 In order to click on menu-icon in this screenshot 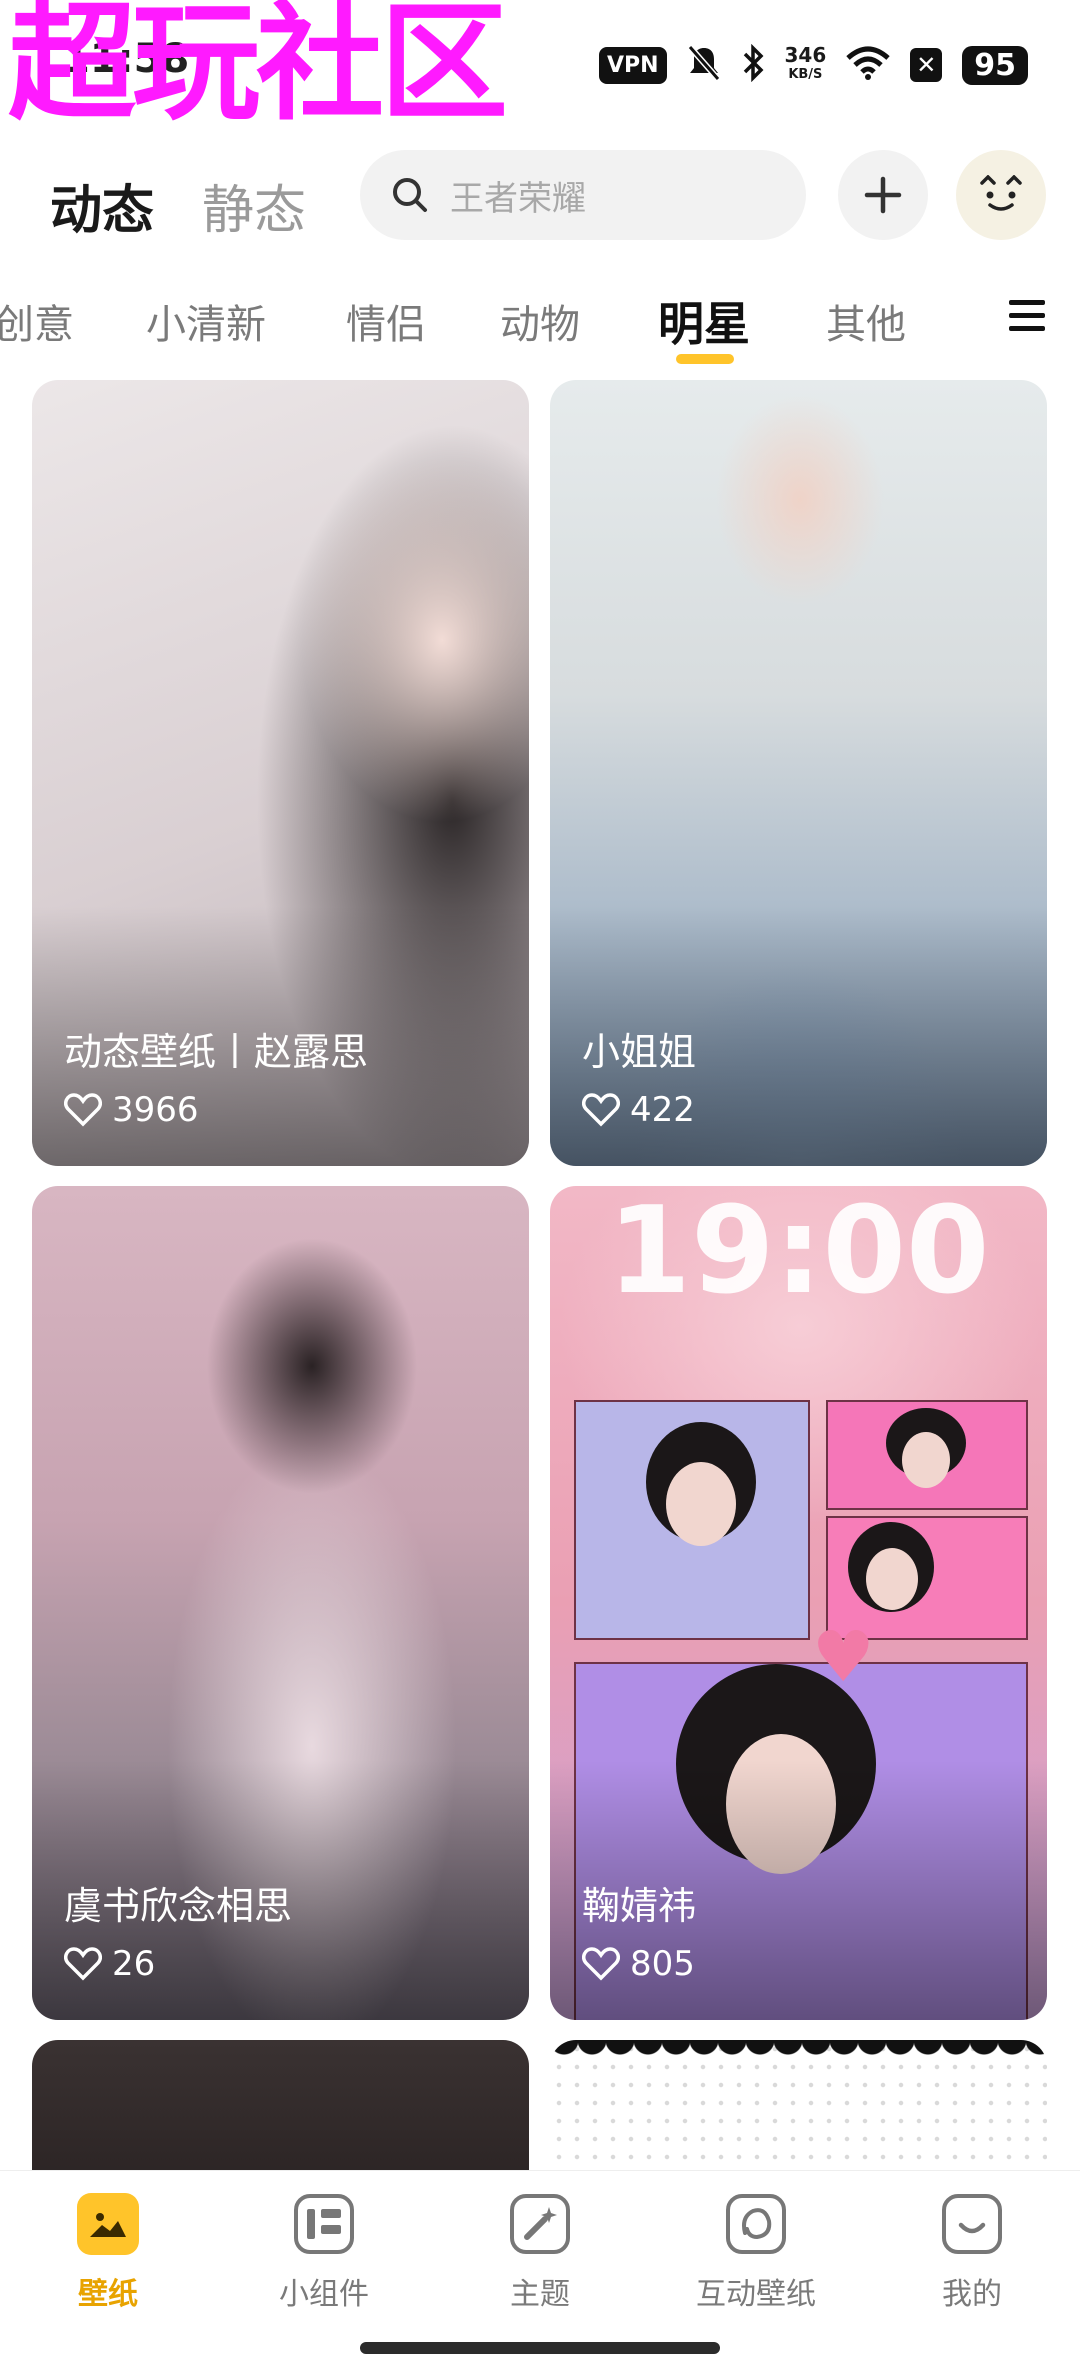, I will do `click(1027, 318)`.